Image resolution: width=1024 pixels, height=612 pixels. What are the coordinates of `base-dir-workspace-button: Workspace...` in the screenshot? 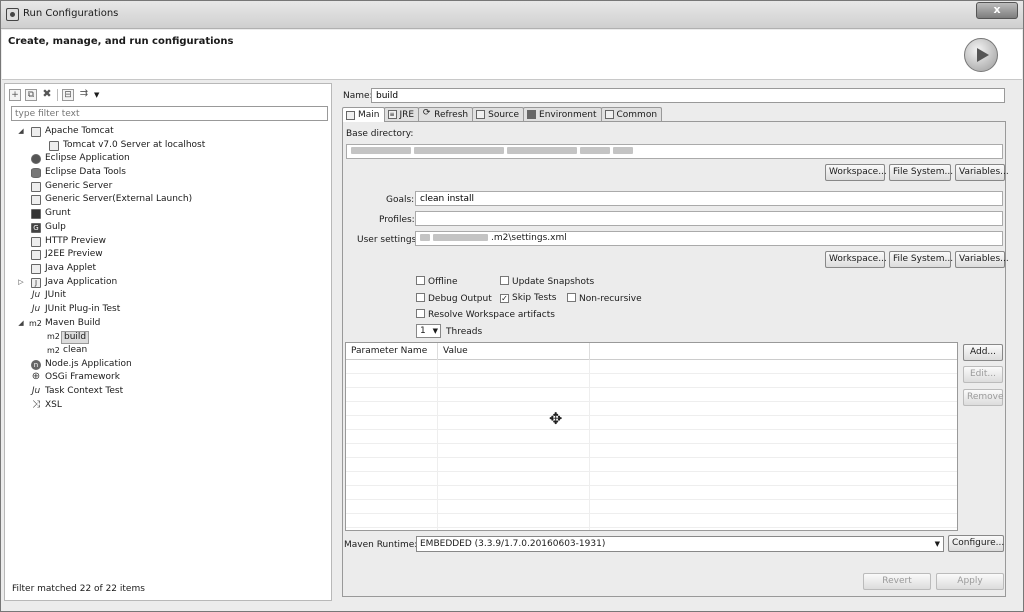 It's located at (856, 172).